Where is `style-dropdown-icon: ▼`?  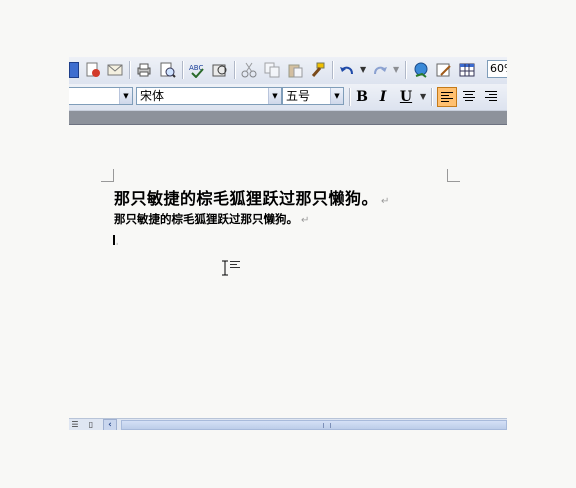
style-dropdown-icon: ▼ is located at coordinates (125, 96).